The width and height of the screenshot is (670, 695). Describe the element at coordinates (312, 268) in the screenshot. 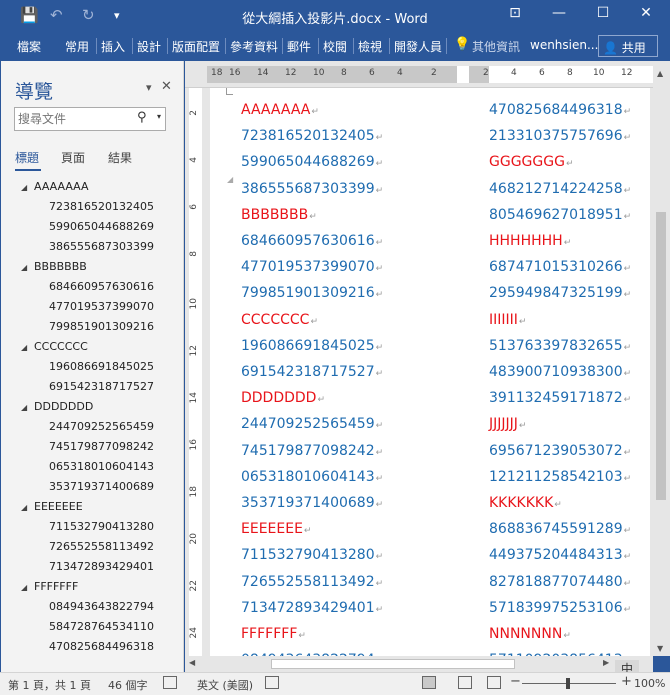

I see `doc-line-text: 477019537399070` at that location.